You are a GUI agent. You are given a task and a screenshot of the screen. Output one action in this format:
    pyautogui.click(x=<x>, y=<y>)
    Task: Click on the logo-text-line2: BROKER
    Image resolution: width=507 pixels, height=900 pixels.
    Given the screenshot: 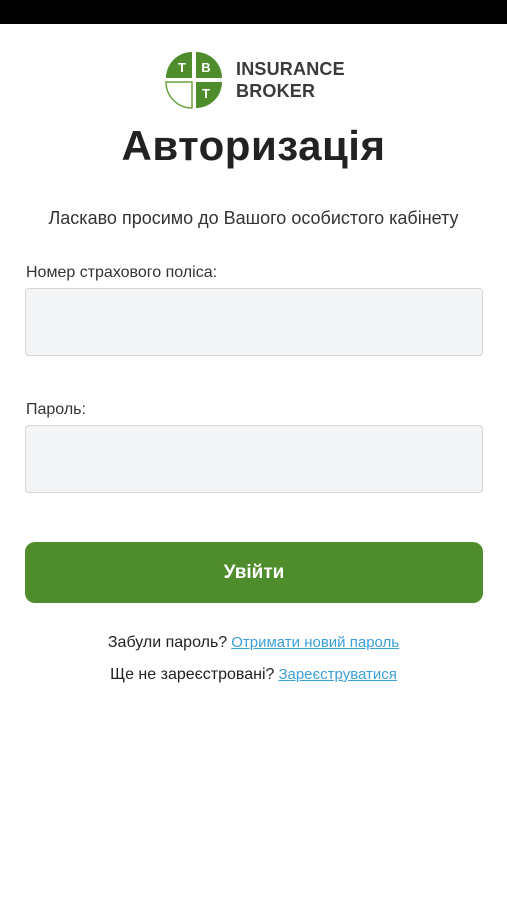 What is the action you would take?
    pyautogui.click(x=276, y=91)
    